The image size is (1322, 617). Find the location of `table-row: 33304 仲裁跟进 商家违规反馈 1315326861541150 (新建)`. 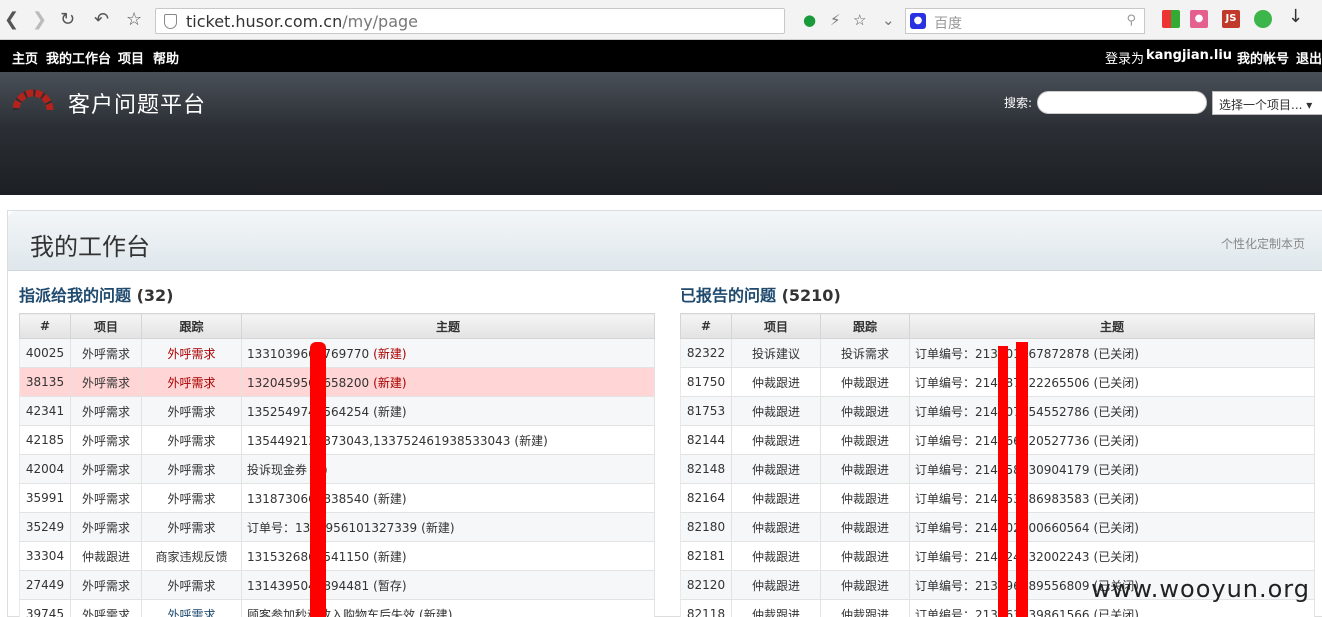

table-row: 33304 仲裁跟进 商家违规反馈 1315326861541150 (新建) is located at coordinates (337, 556).